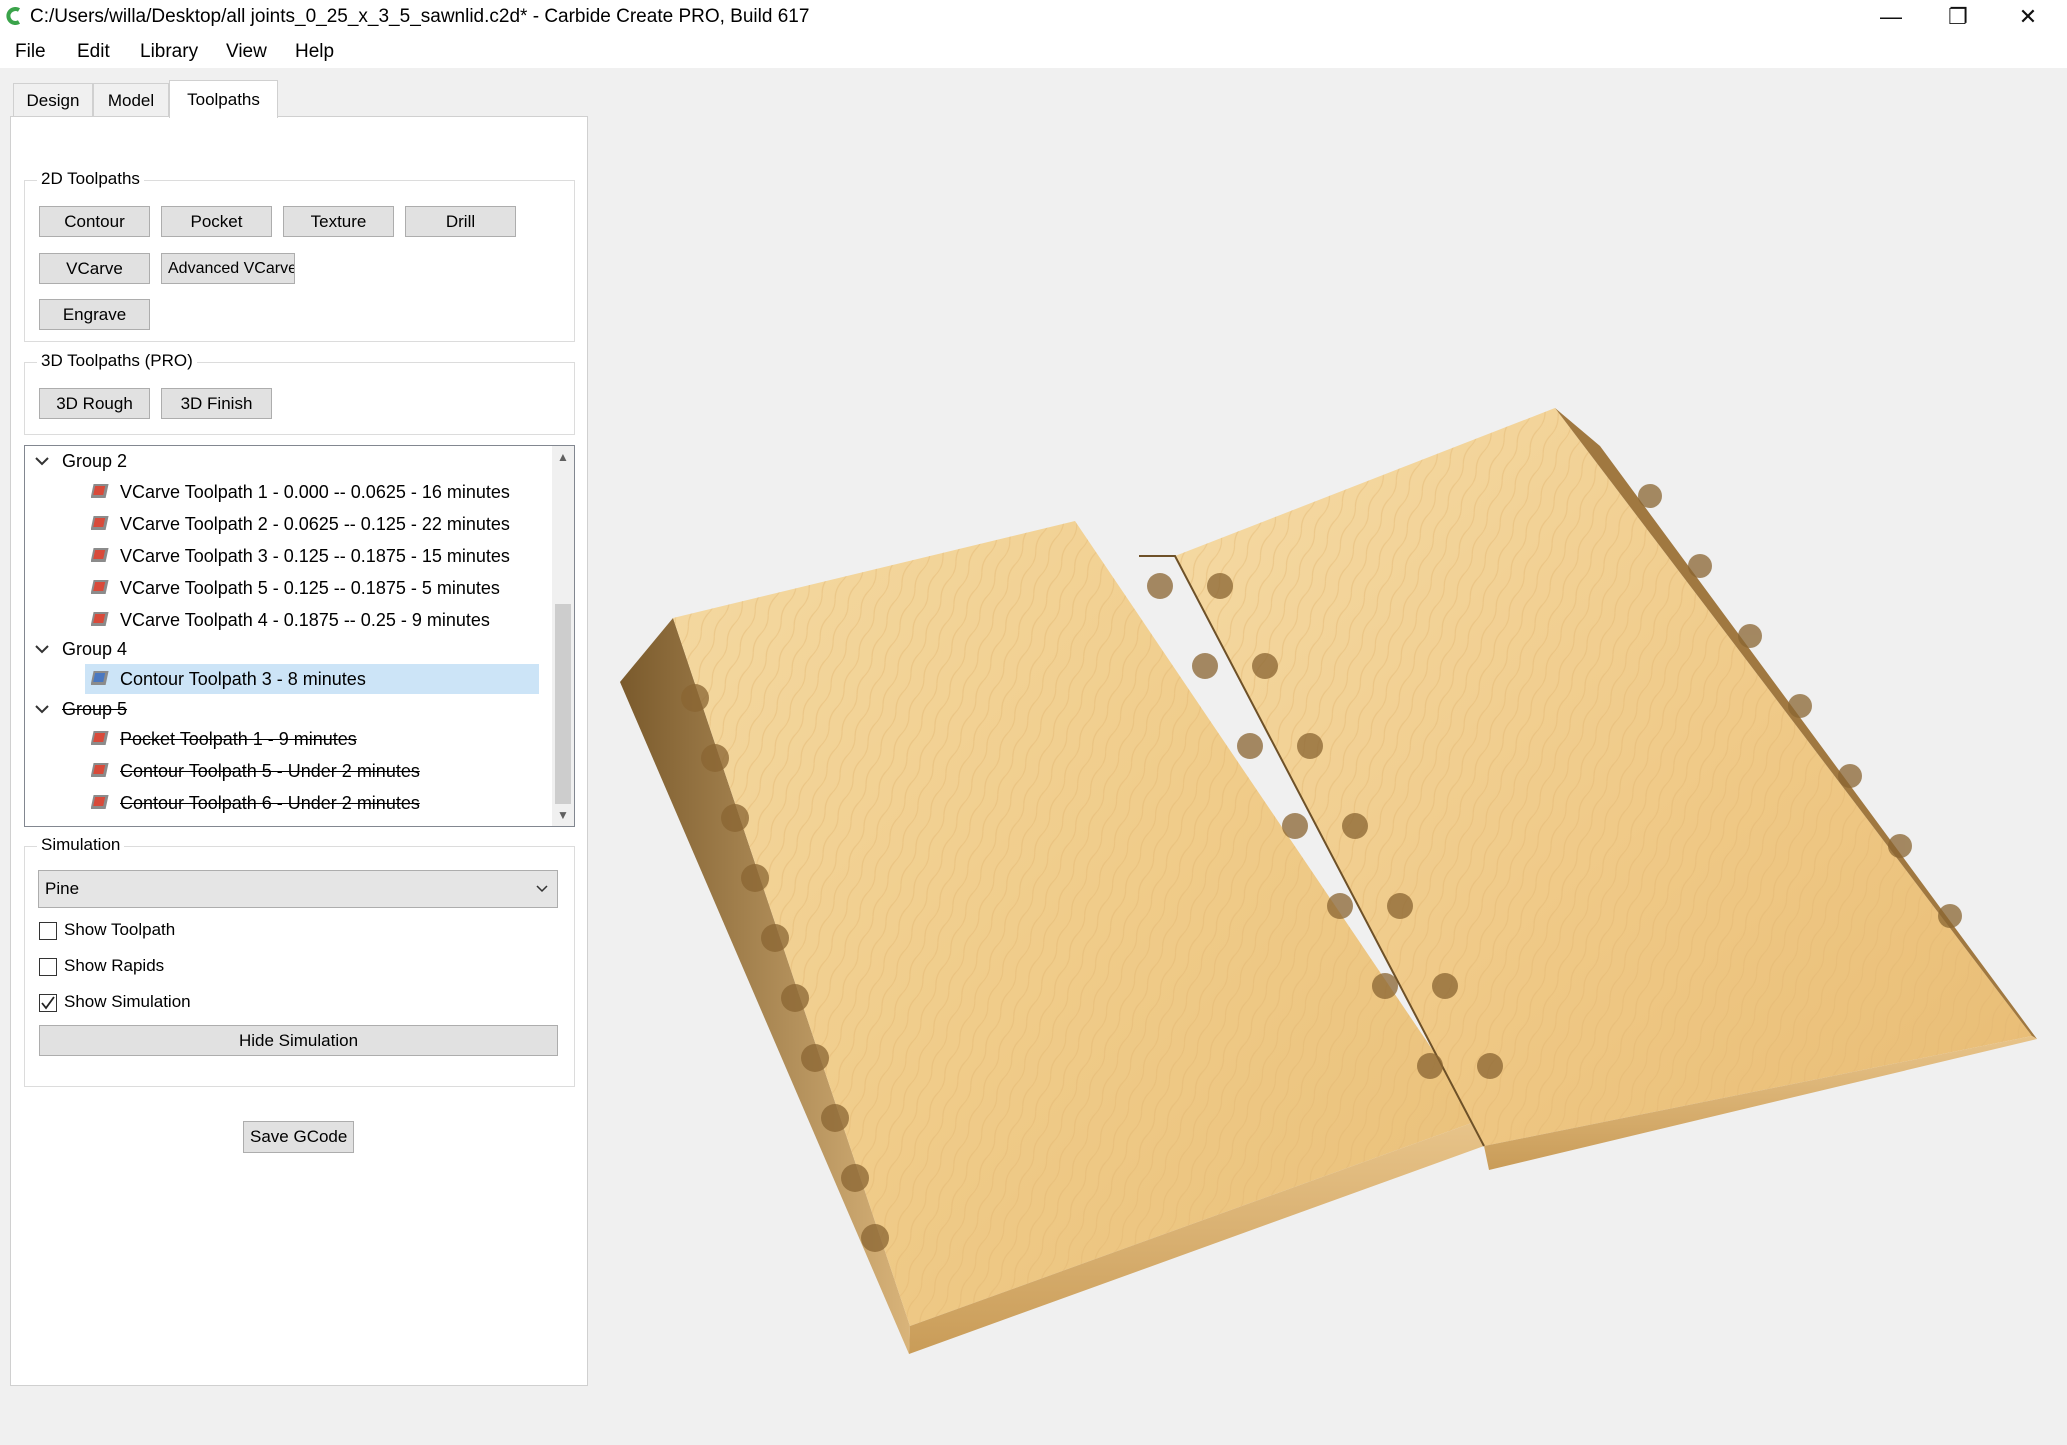 The height and width of the screenshot is (1445, 2067). What do you see at coordinates (131, 100) in the screenshot?
I see `tab-model: Model` at bounding box center [131, 100].